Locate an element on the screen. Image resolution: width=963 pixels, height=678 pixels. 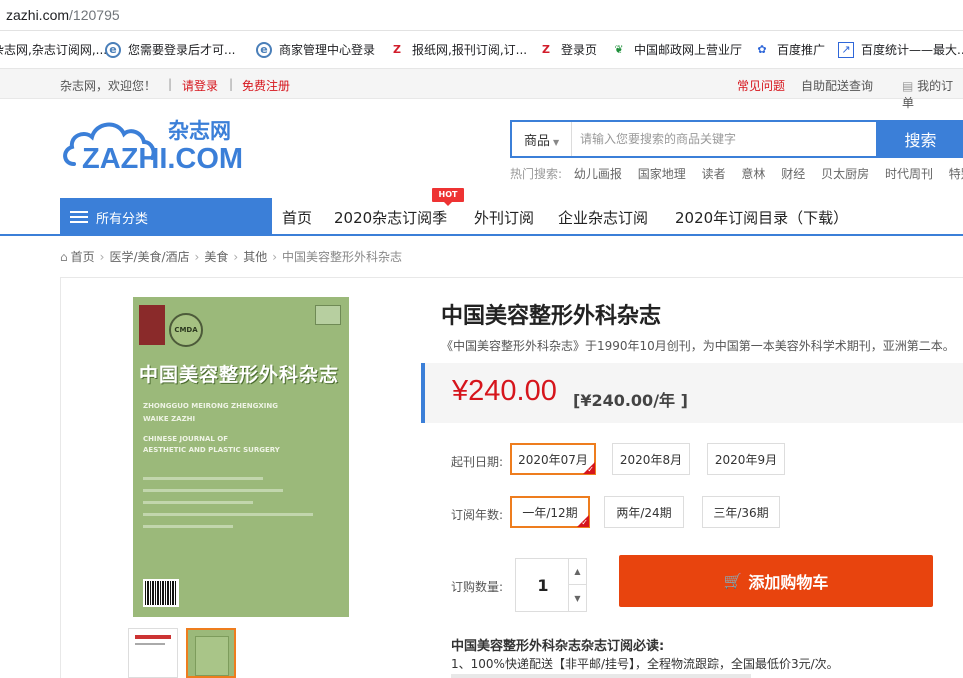
notice-line-cutoff is located at coordinates (601, 676).